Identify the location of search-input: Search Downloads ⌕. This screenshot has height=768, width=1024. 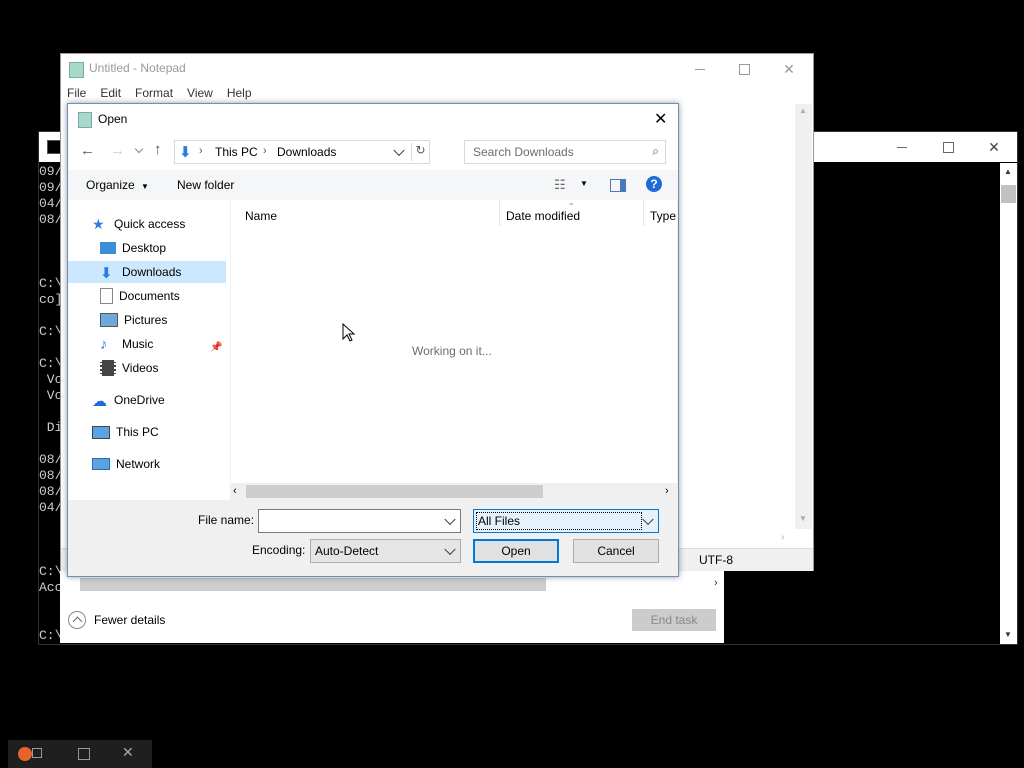
(565, 152).